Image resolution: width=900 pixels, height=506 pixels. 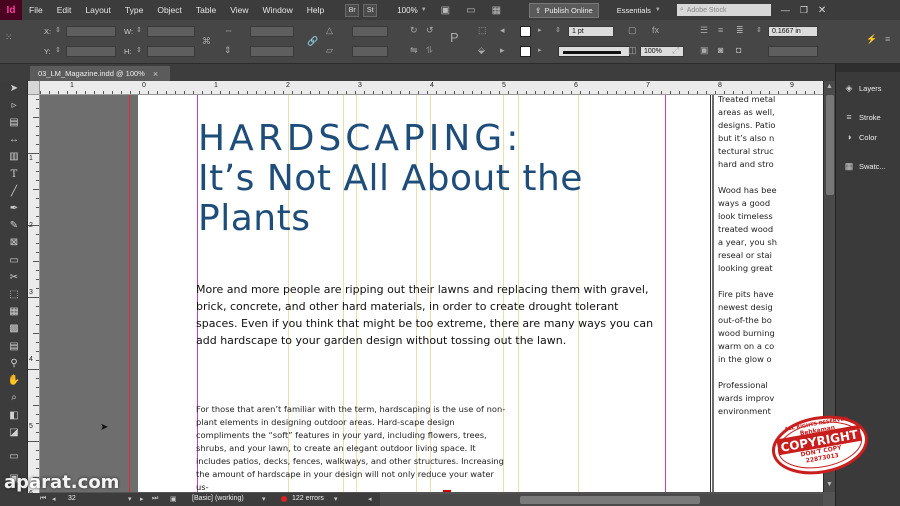 I want to click on preflight-errors: 122 errors, so click(x=308, y=498).